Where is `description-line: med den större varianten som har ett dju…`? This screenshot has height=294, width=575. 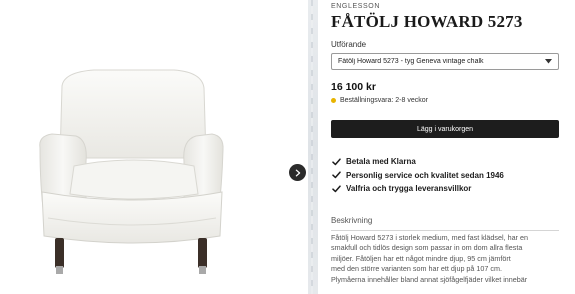
description-line: med den större varianten som har ett dju… is located at coordinates (416, 269).